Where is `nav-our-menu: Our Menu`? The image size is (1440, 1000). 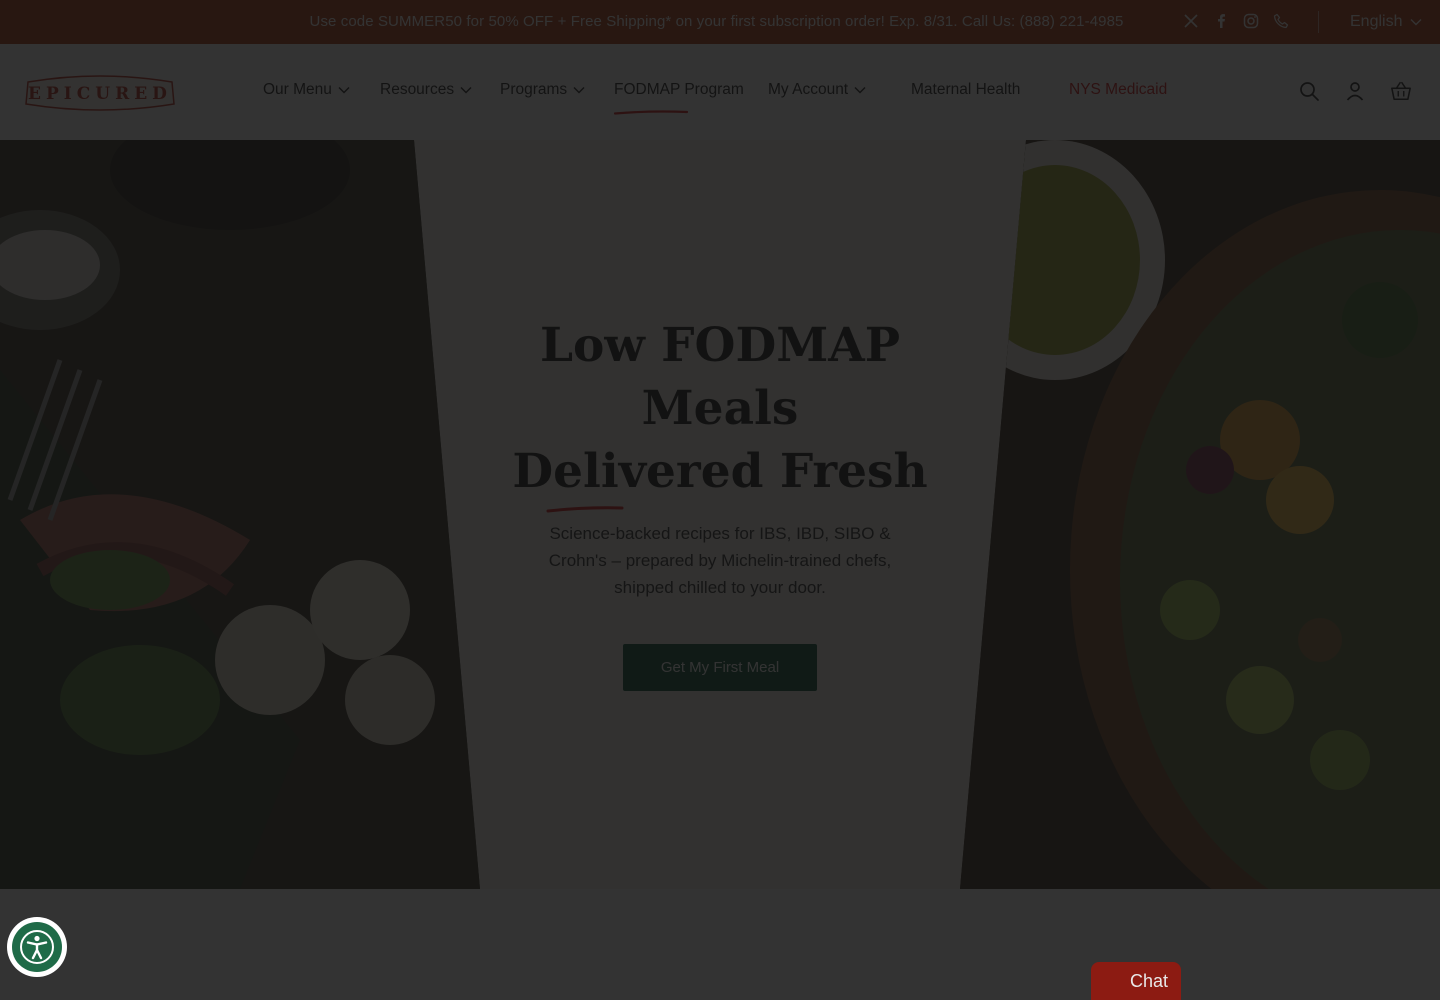 nav-our-menu: Our Menu is located at coordinates (306, 90).